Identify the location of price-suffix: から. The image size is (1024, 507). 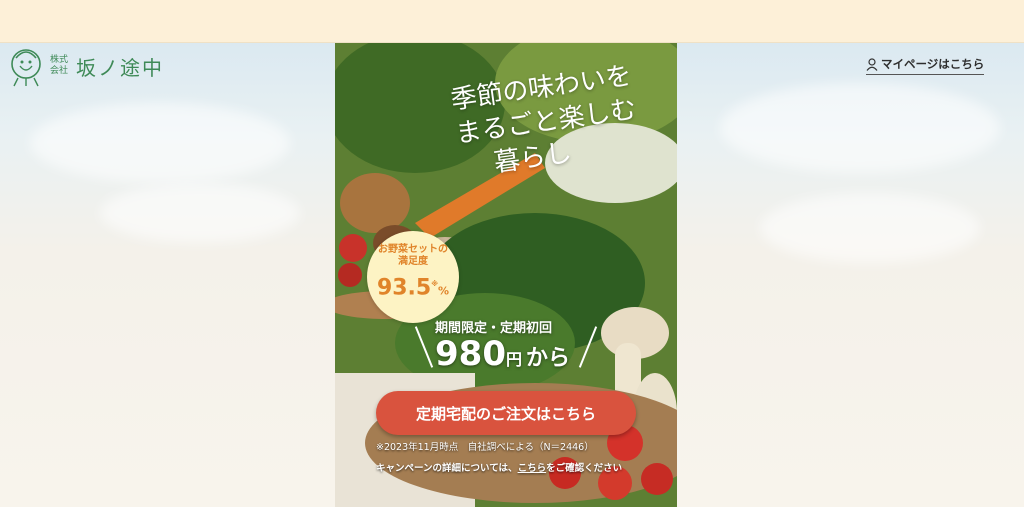
(548, 358).